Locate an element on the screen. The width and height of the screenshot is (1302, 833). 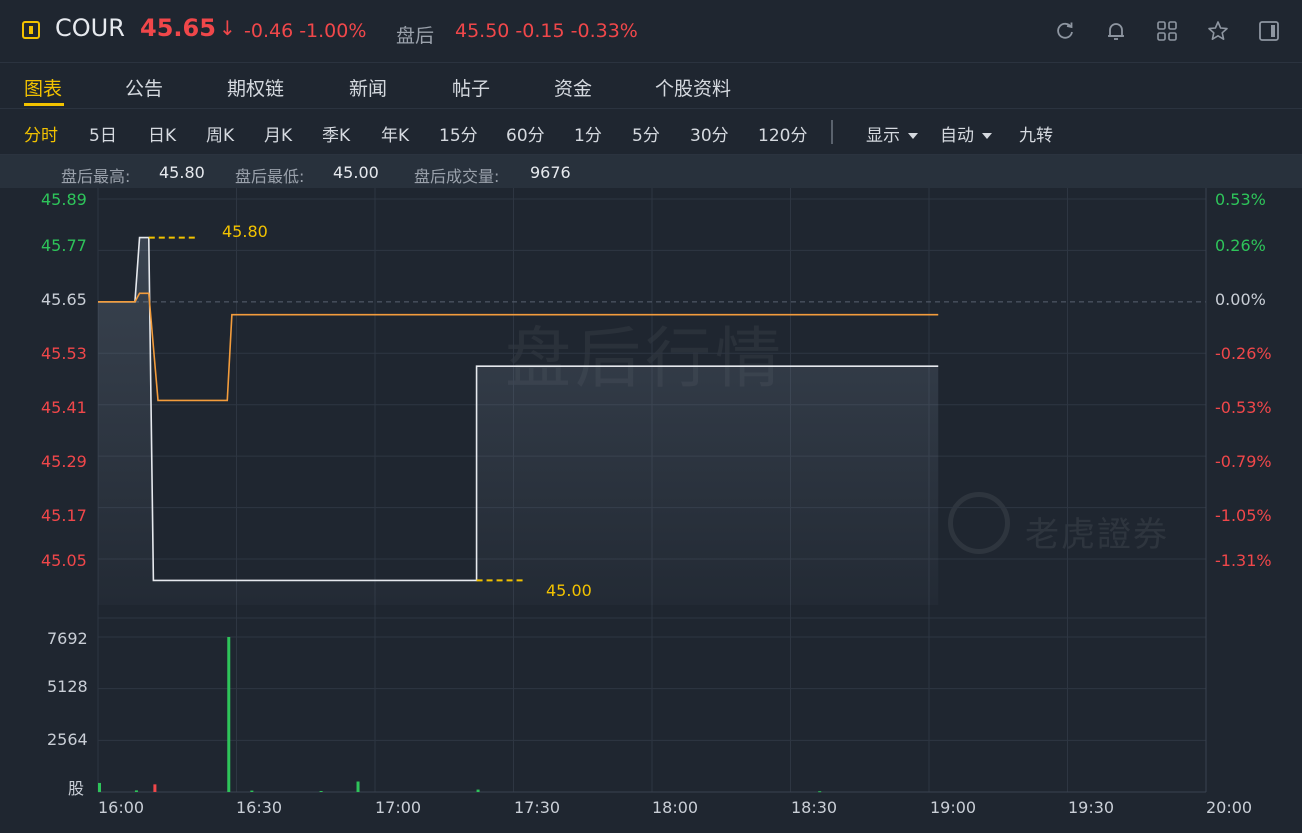
time-axis-label: 16:00 is located at coordinates (121, 807).